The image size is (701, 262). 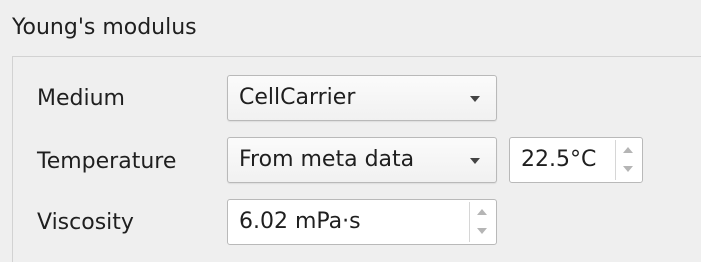 I want to click on viscosity-spinbox: 6.02 mPa·s, so click(x=362, y=222).